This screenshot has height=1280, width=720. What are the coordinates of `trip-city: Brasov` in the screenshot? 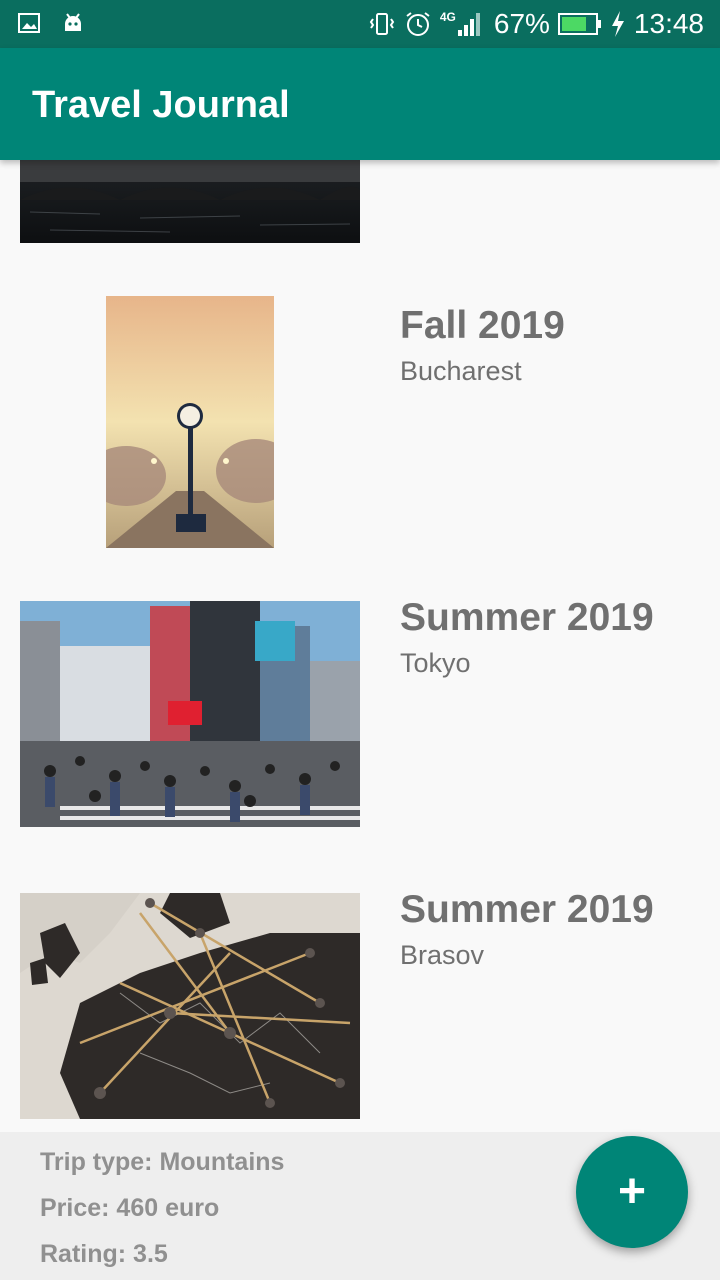 It's located at (442, 955).